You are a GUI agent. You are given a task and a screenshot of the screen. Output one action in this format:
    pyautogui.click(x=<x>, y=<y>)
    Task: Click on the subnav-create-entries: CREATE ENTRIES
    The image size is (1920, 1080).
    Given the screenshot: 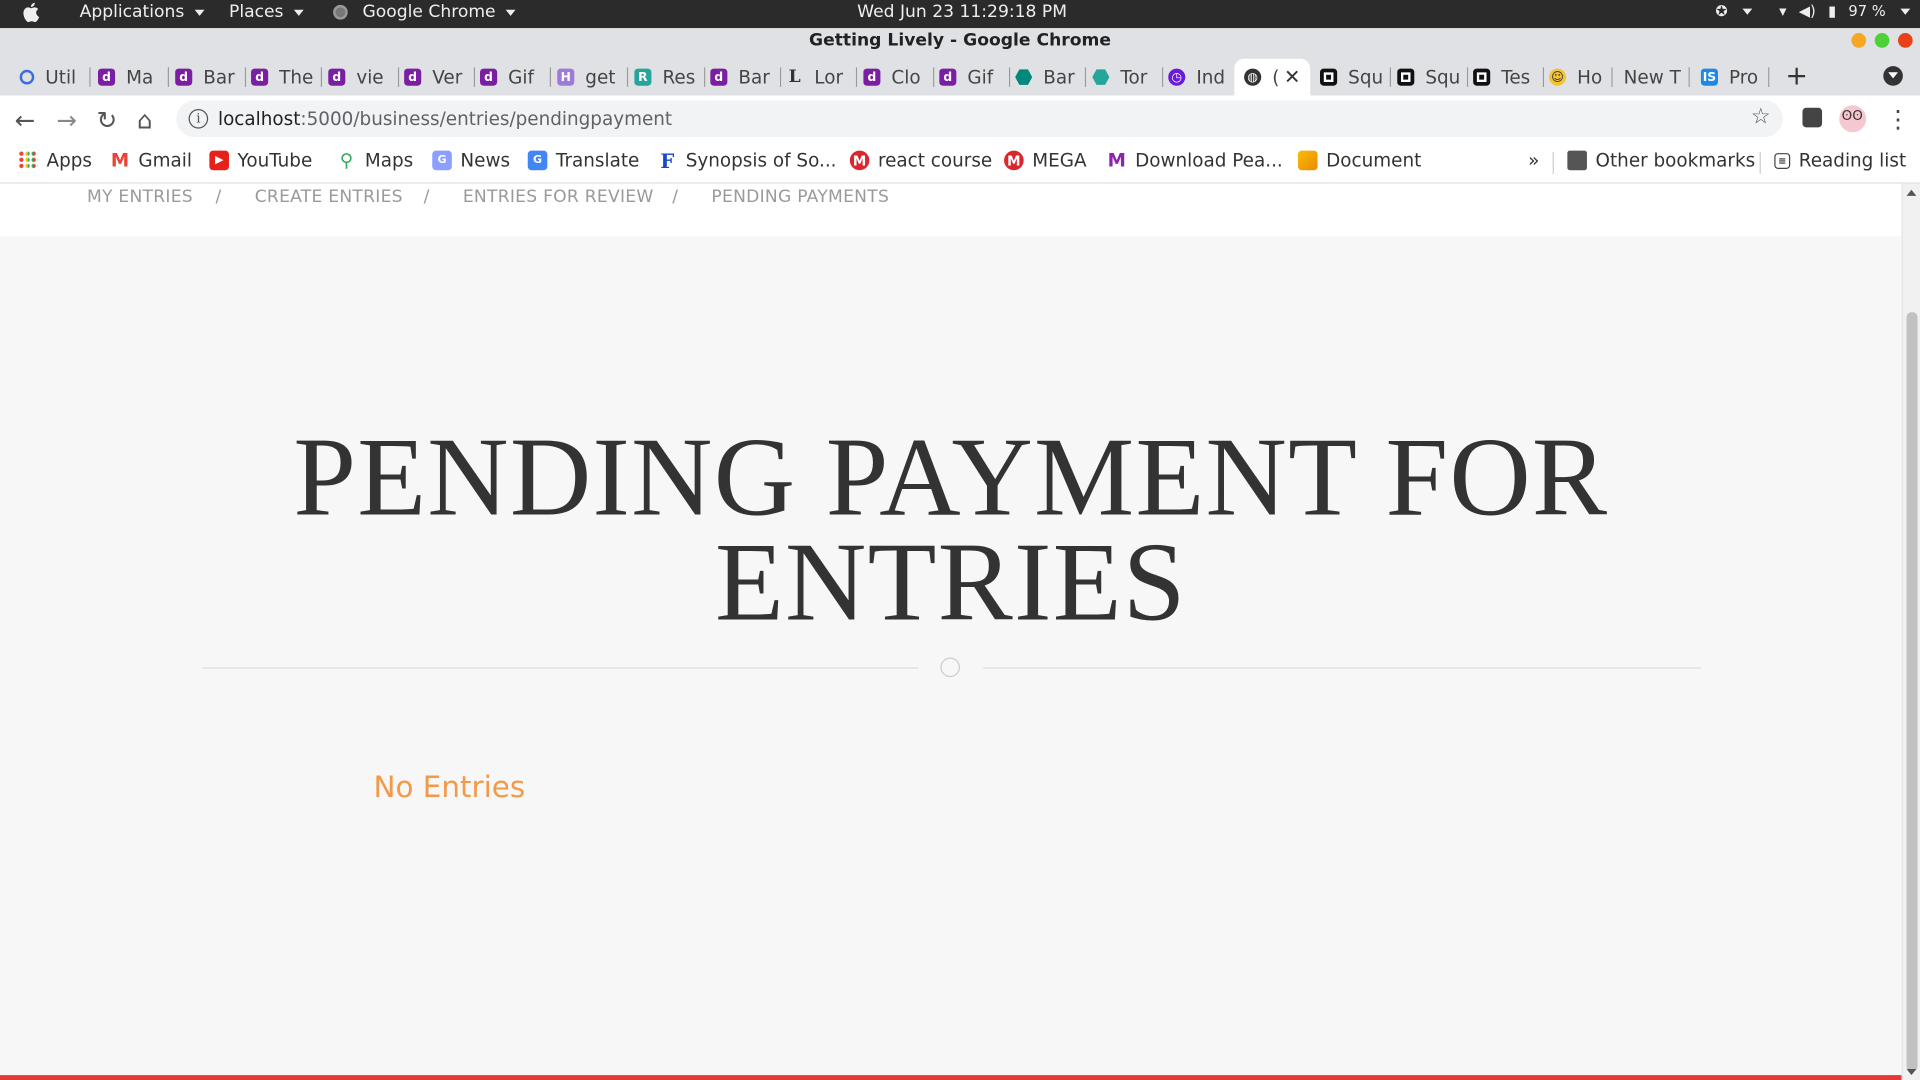 What is the action you would take?
    pyautogui.click(x=329, y=197)
    